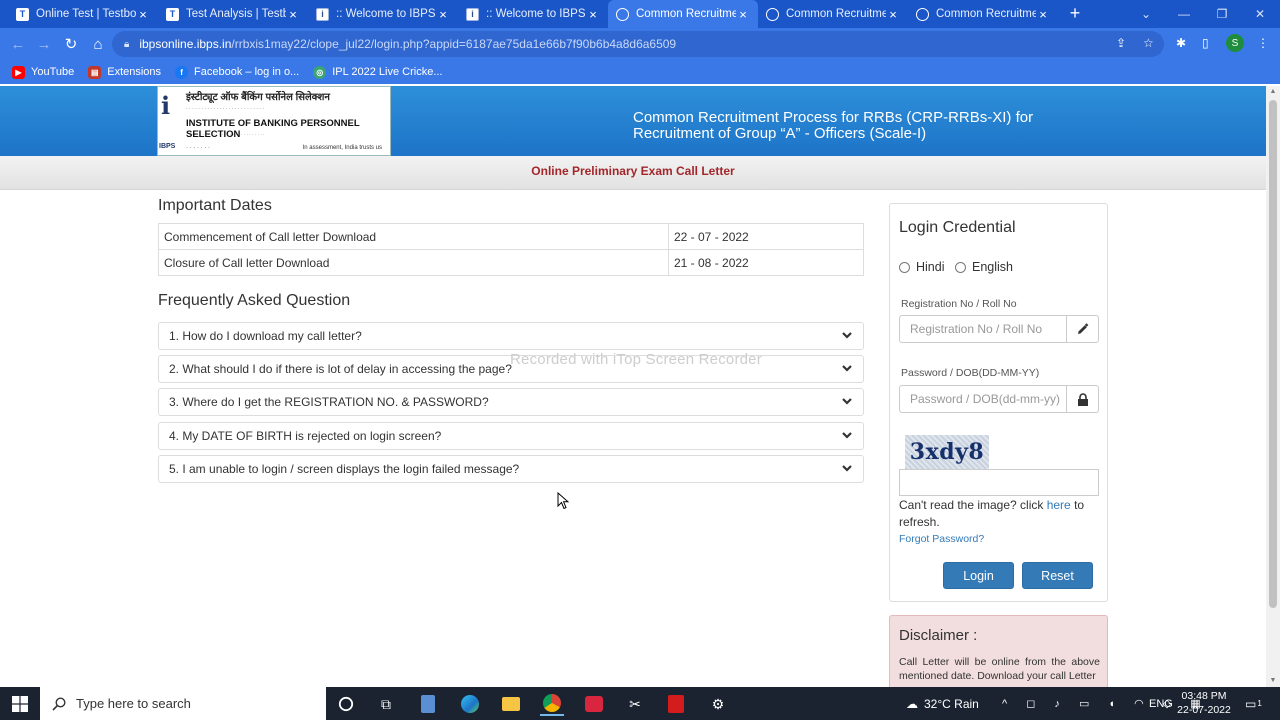  What do you see at coordinates (1075, 13) in the screenshot?
I see `new-tab-button: +` at bounding box center [1075, 13].